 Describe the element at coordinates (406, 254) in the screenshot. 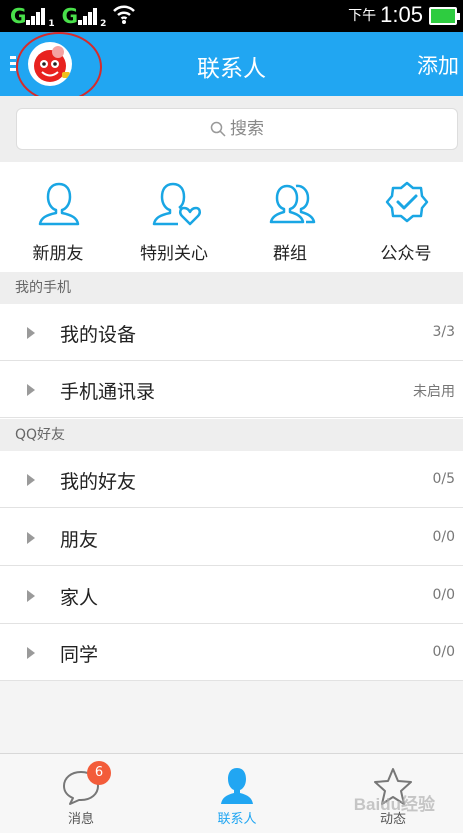

I see `quick-entry-label: 公众号` at that location.